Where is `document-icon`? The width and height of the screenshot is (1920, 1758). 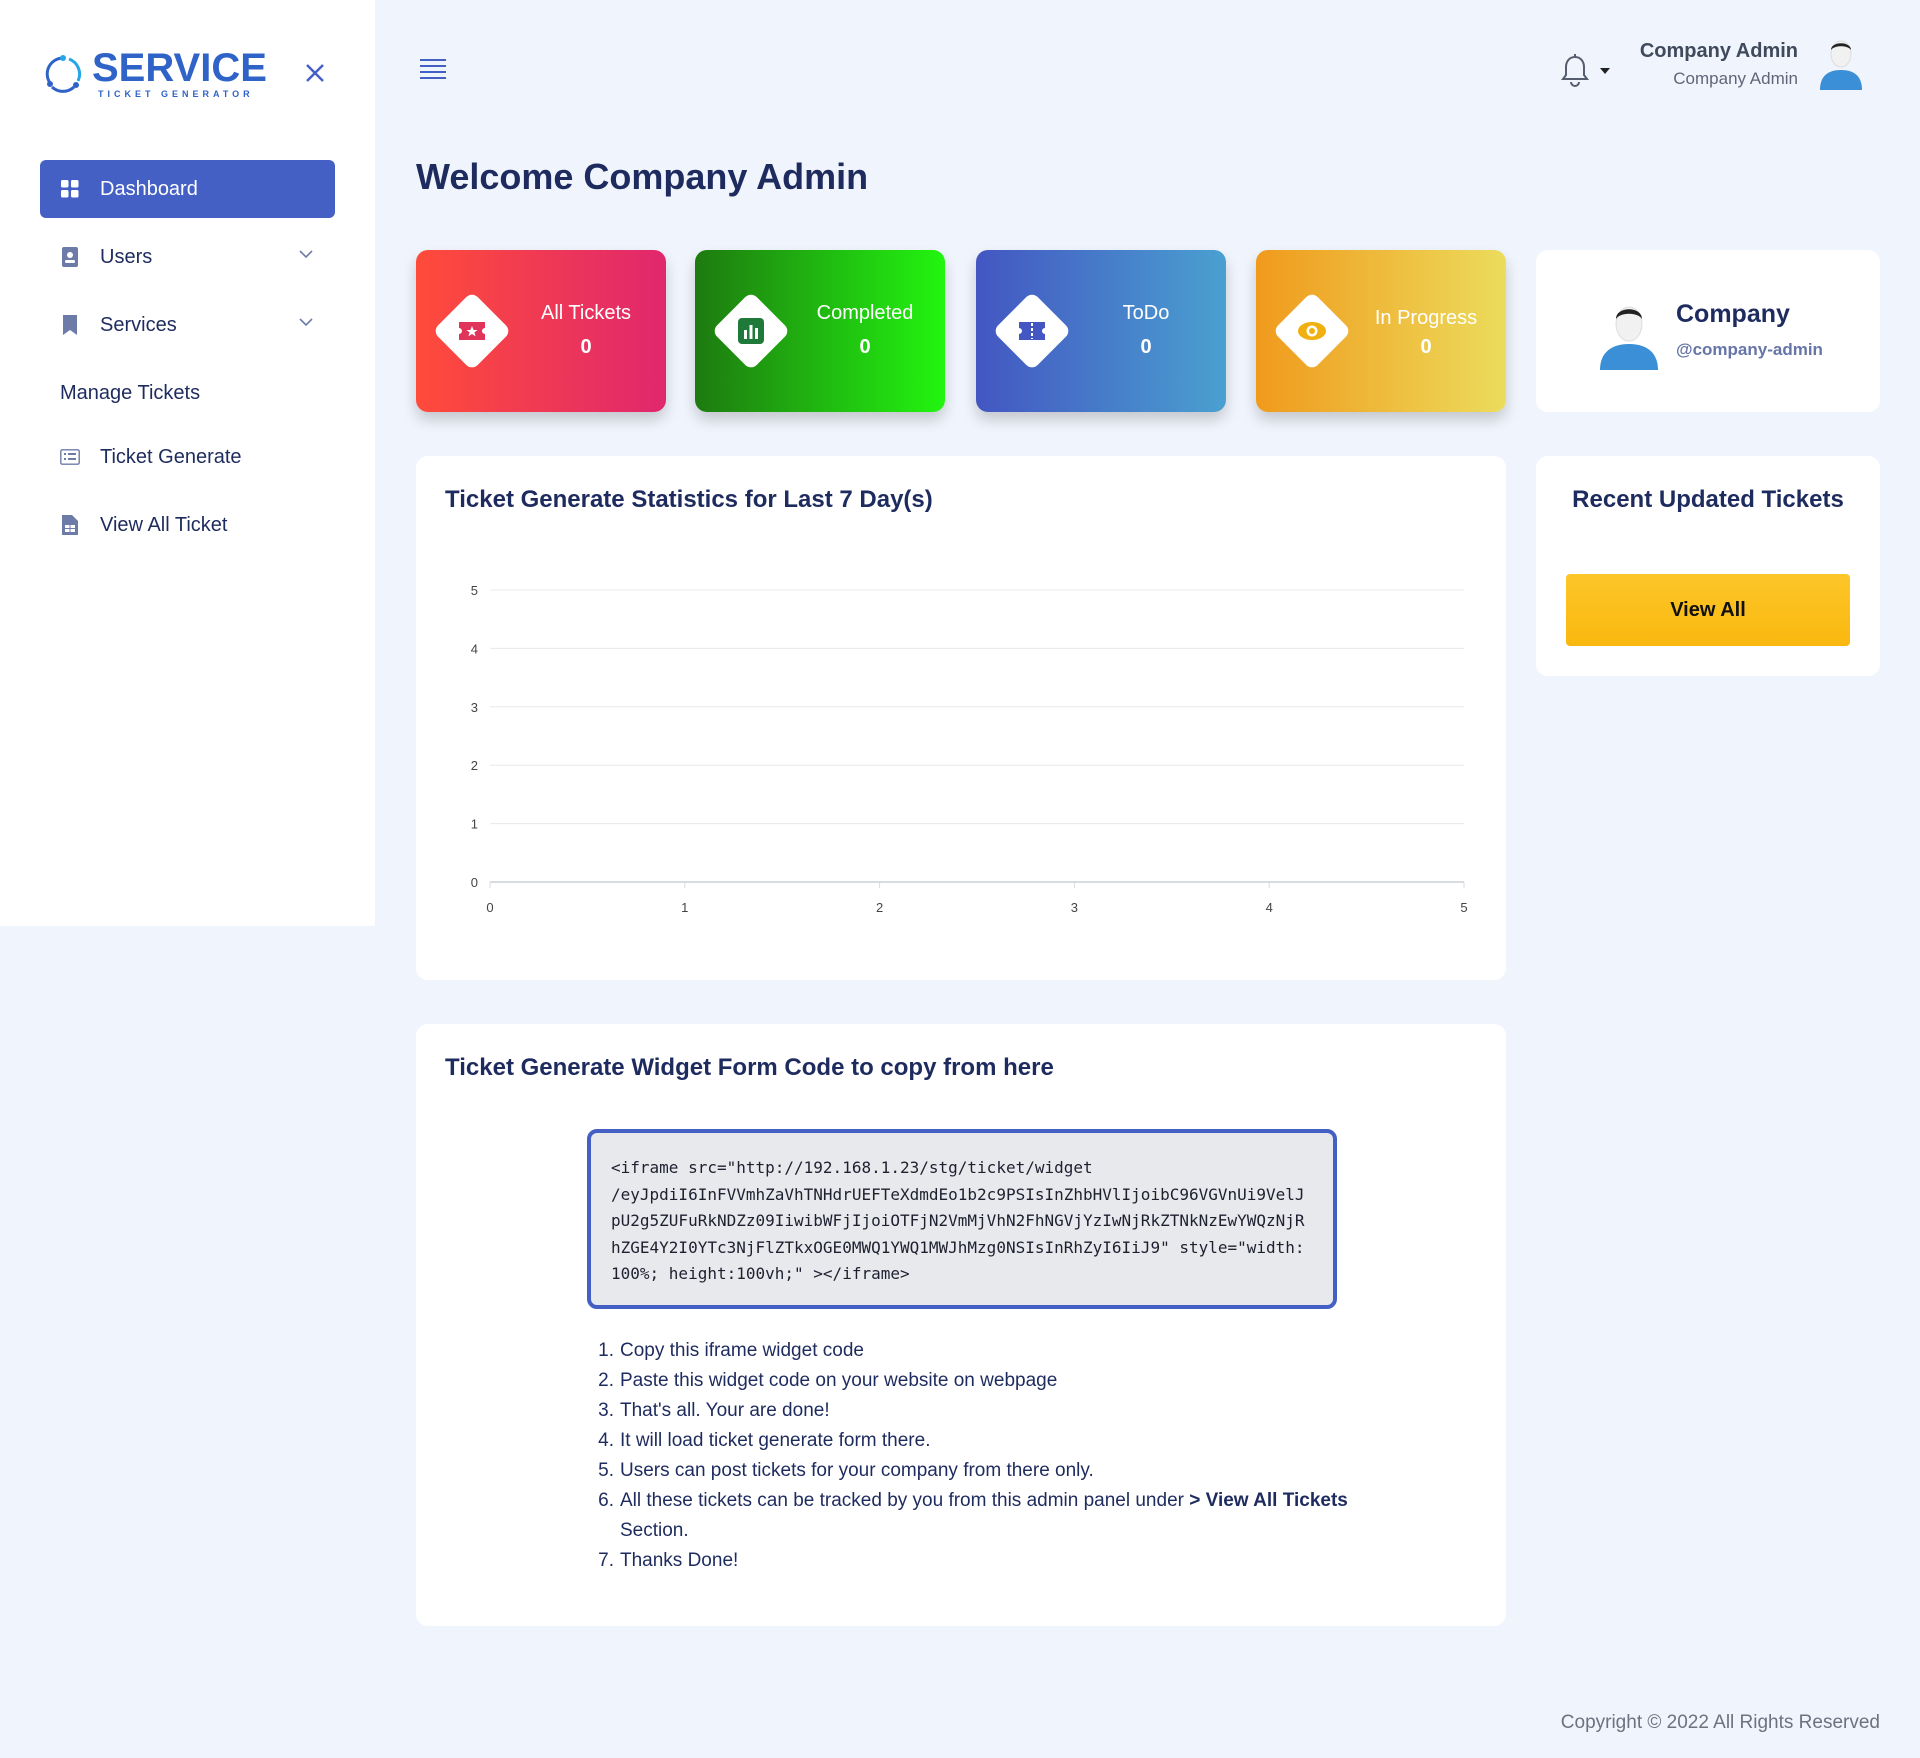 document-icon is located at coordinates (70, 525).